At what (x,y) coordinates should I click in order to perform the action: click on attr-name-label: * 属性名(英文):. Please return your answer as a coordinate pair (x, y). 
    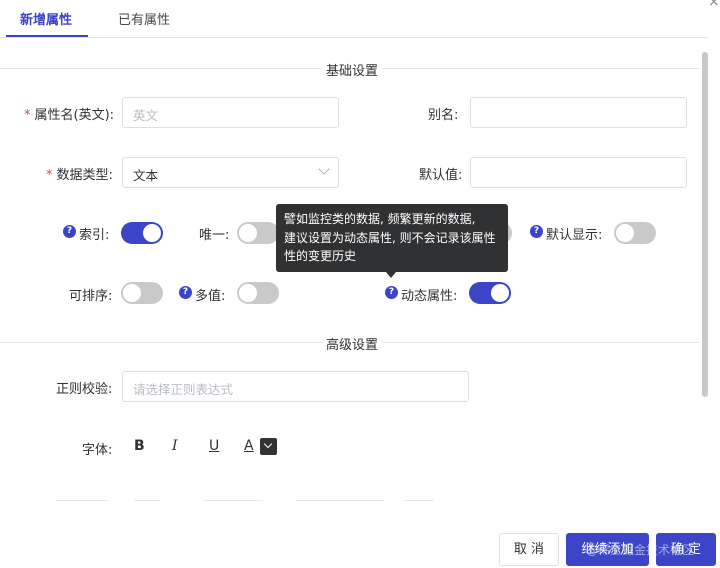
    Looking at the image, I should click on (69, 113).